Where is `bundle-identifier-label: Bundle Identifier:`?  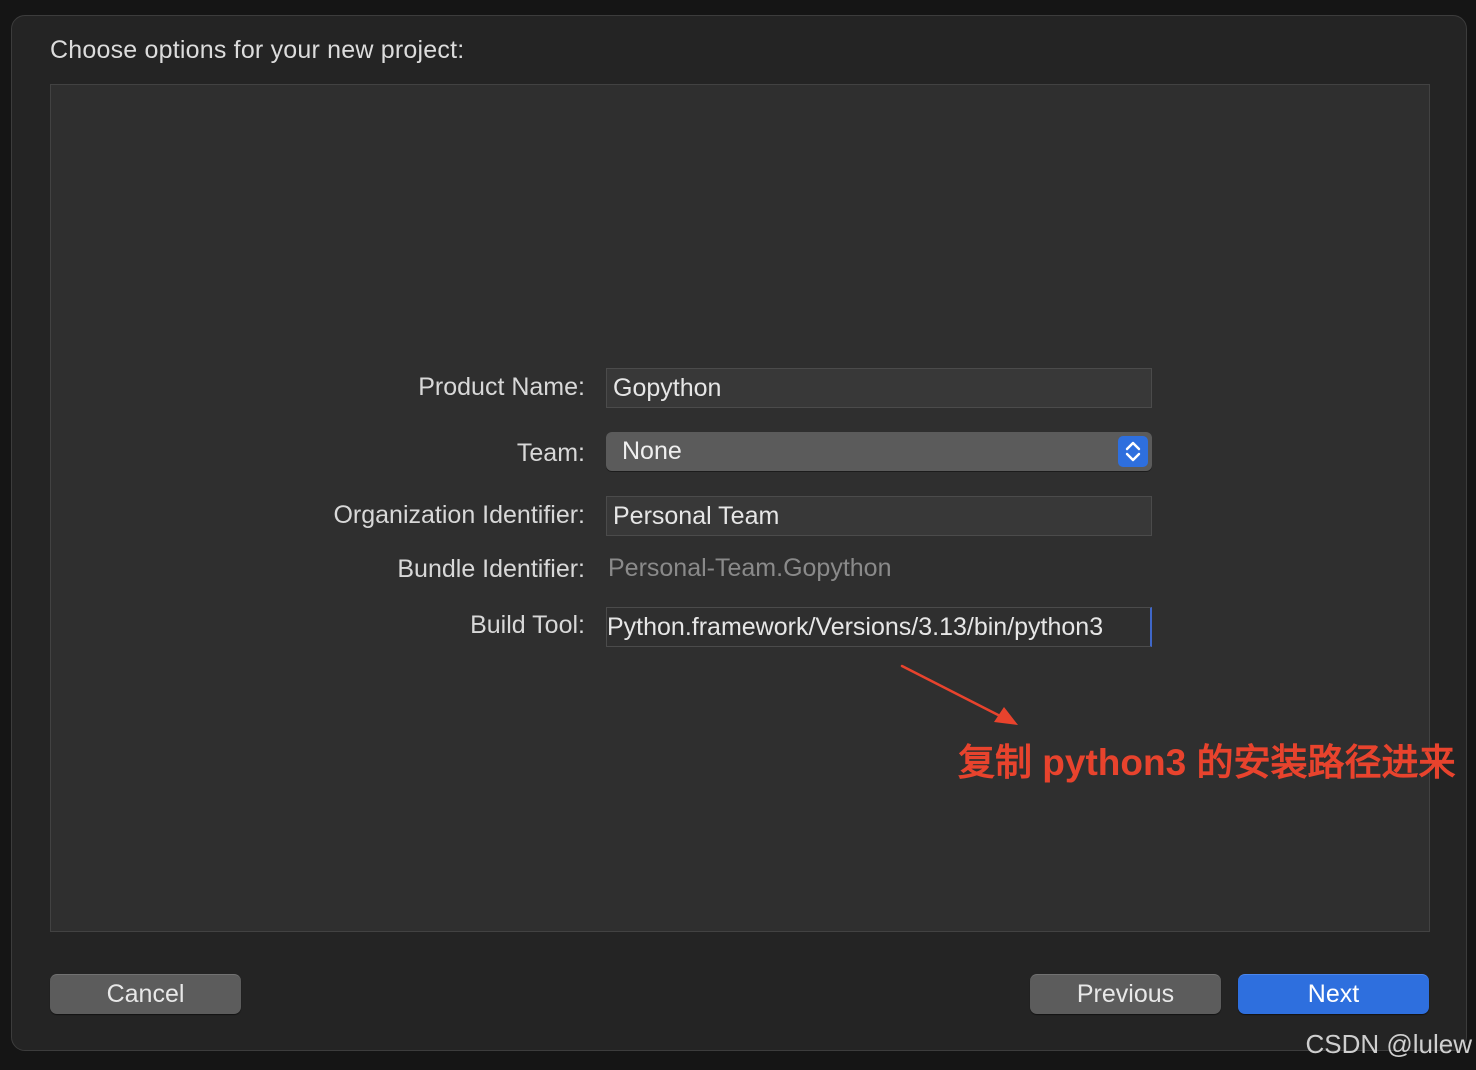 bundle-identifier-label: Bundle Identifier: is located at coordinates (491, 569).